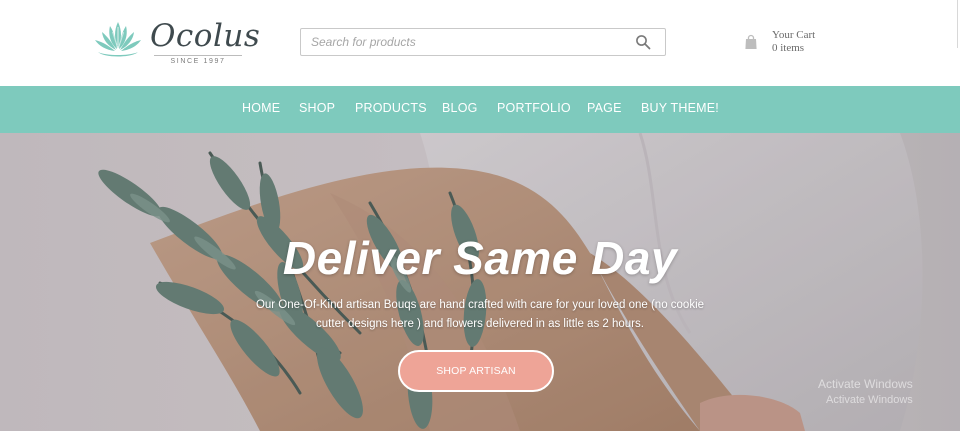 This screenshot has width=960, height=431. What do you see at coordinates (794, 35) in the screenshot?
I see `cart-title: Your Cart` at bounding box center [794, 35].